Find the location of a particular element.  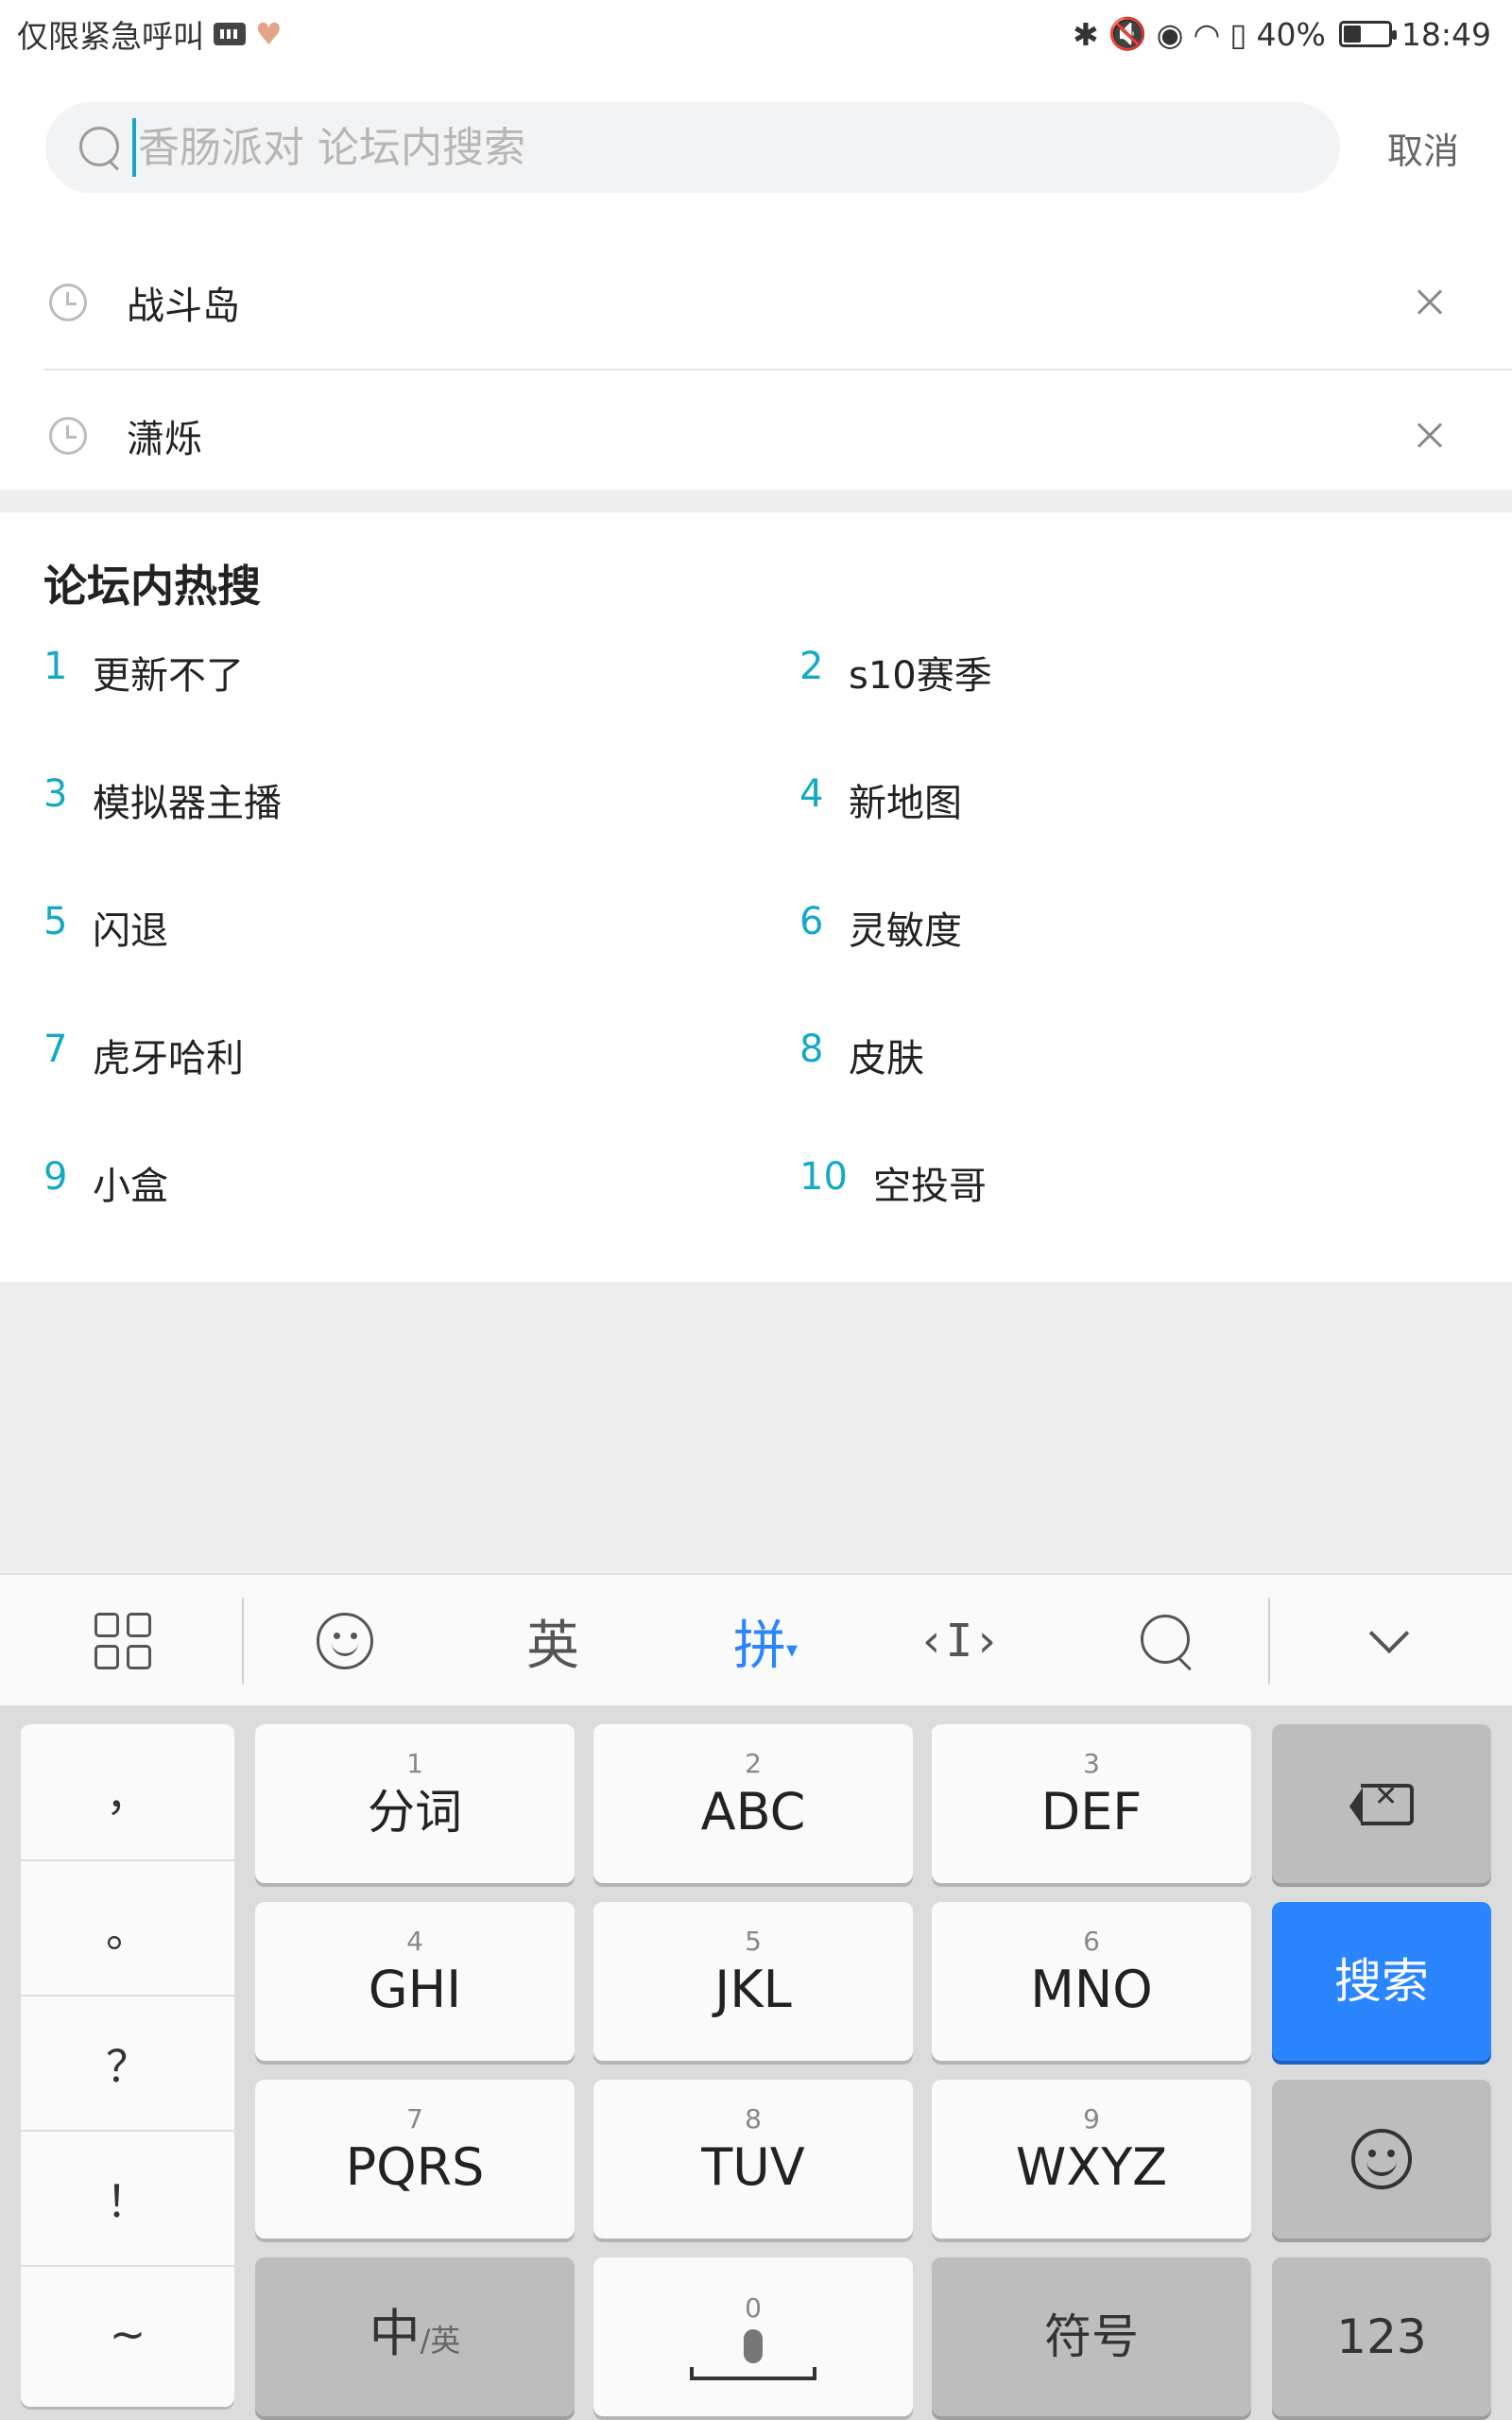

language-switch-key: 中/英 is located at coordinates (415, 2336).